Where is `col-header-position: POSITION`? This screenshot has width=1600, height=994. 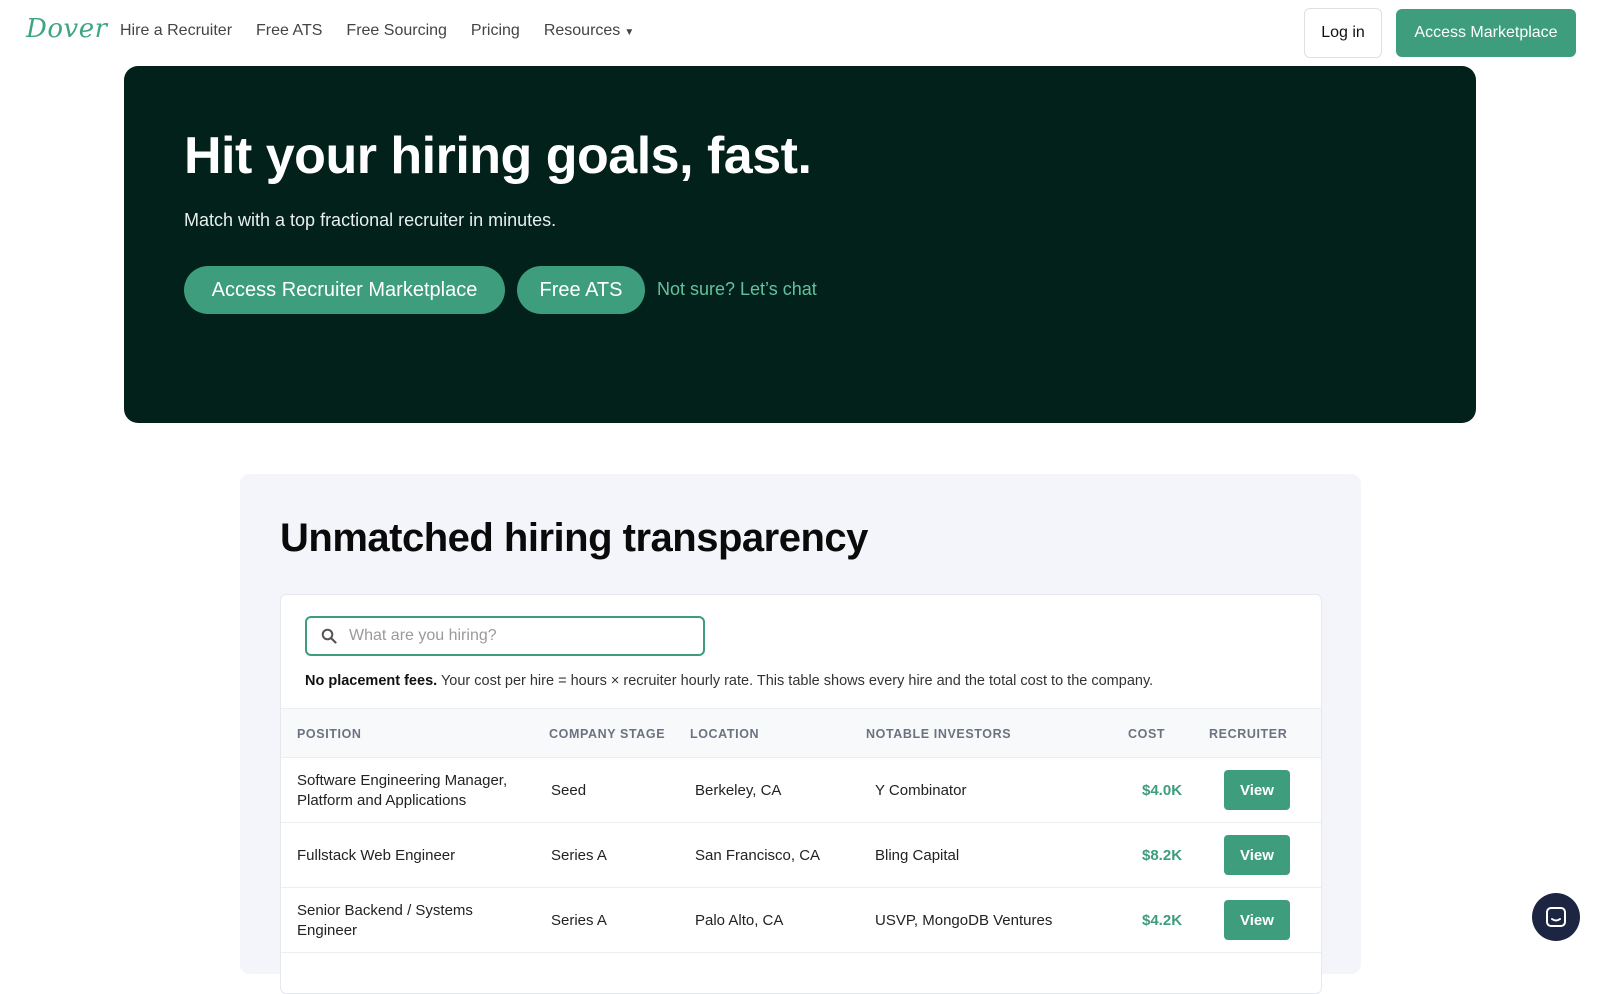 col-header-position: POSITION is located at coordinates (329, 734).